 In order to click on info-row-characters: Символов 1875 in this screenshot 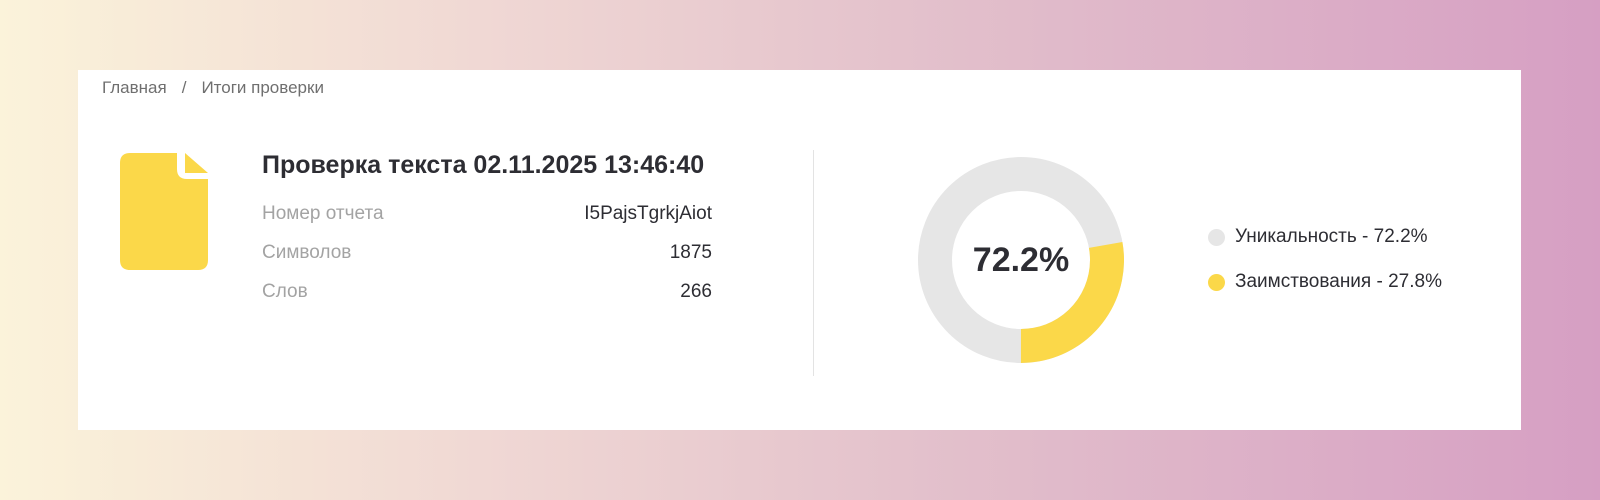, I will do `click(487, 253)`.